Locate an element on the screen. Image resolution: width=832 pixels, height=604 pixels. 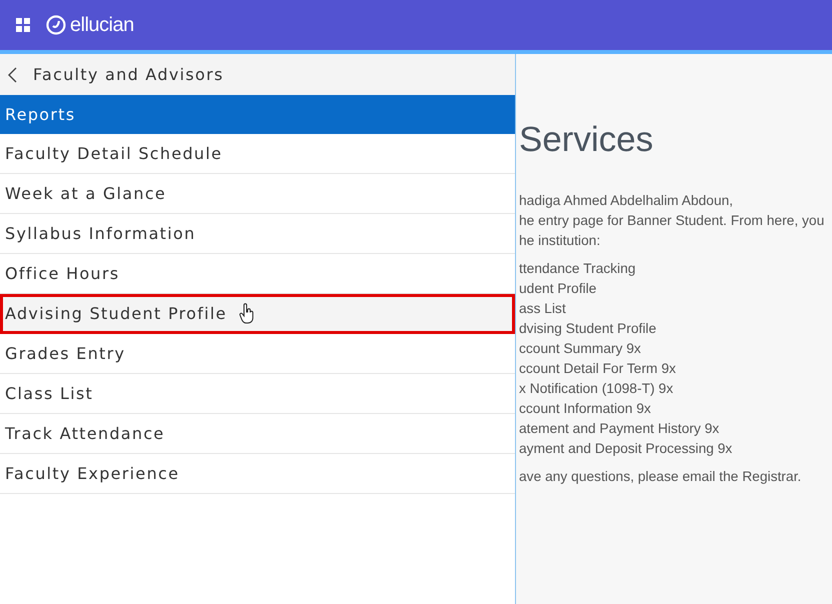
service-link: atement and Payment History 9x is located at coordinates (619, 428).